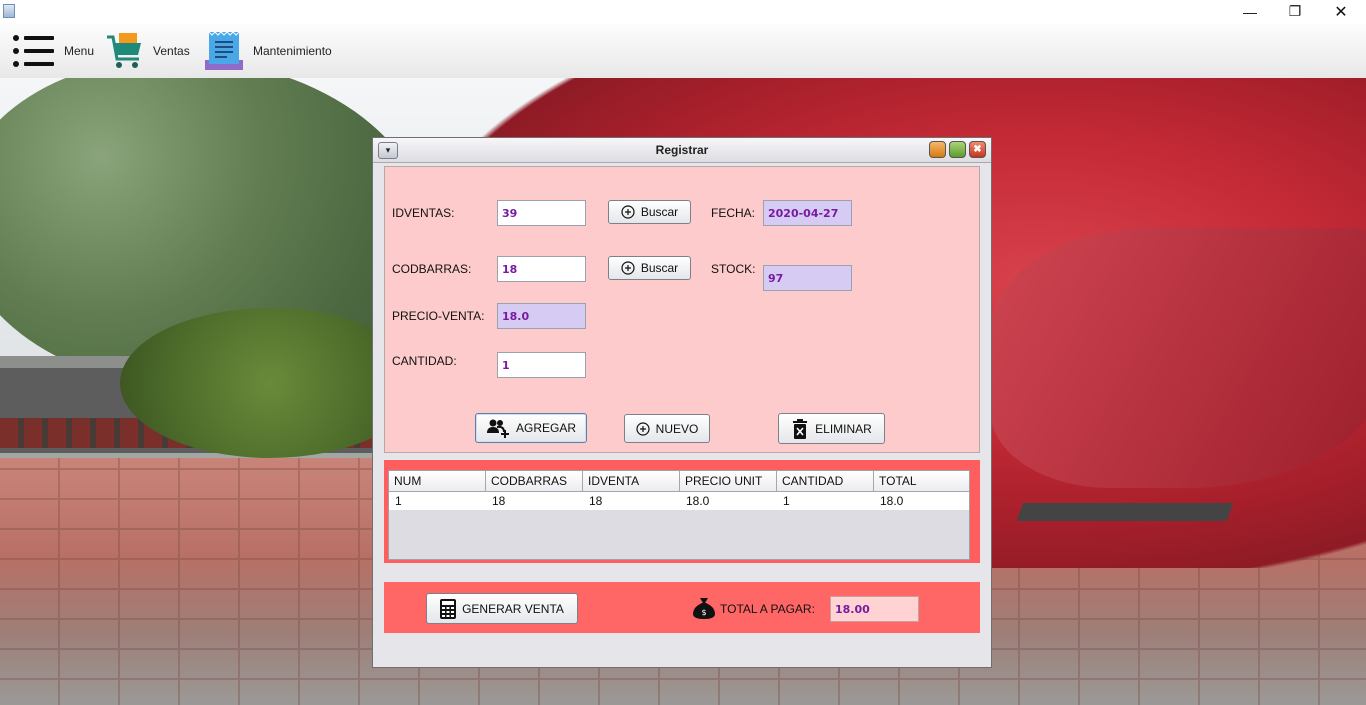  Describe the element at coordinates (659, 212) in the screenshot. I see `buscar-venta-label: Buscar` at that location.